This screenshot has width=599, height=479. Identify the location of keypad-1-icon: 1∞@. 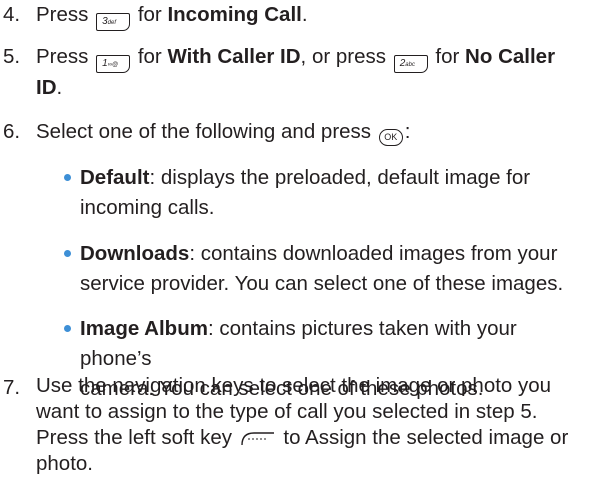
(113, 64).